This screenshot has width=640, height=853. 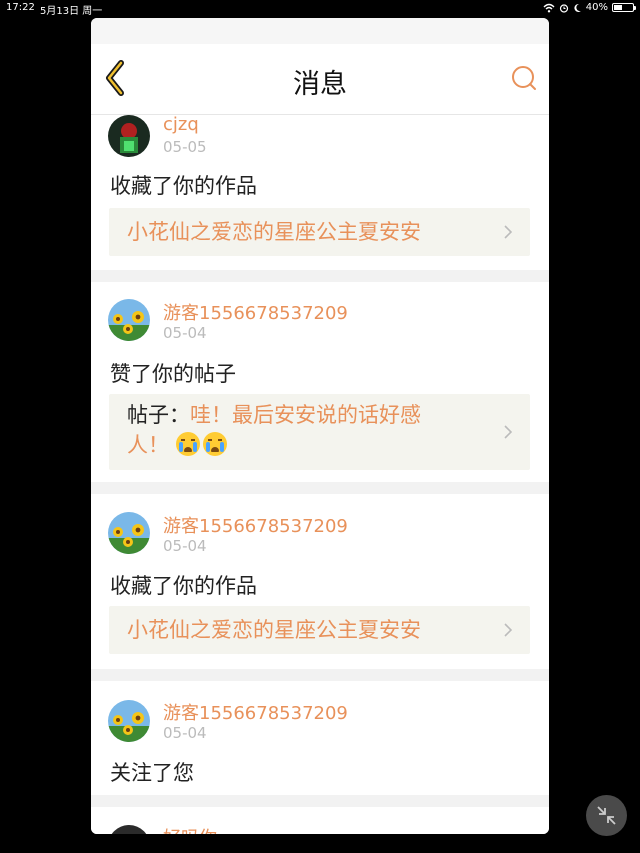 What do you see at coordinates (320, 192) in the screenshot?
I see `message-card: cjzq 05-05 收藏了你的作品 小花仙之爱恋的星座公主夏安安` at bounding box center [320, 192].